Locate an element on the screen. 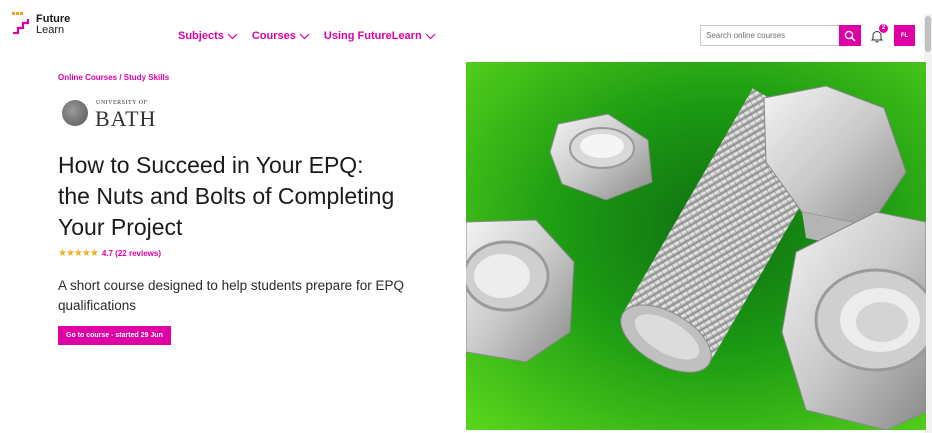 The height and width of the screenshot is (433, 932). main-nav: Subjects Courses Using FutureLearn is located at coordinates (307, 36).